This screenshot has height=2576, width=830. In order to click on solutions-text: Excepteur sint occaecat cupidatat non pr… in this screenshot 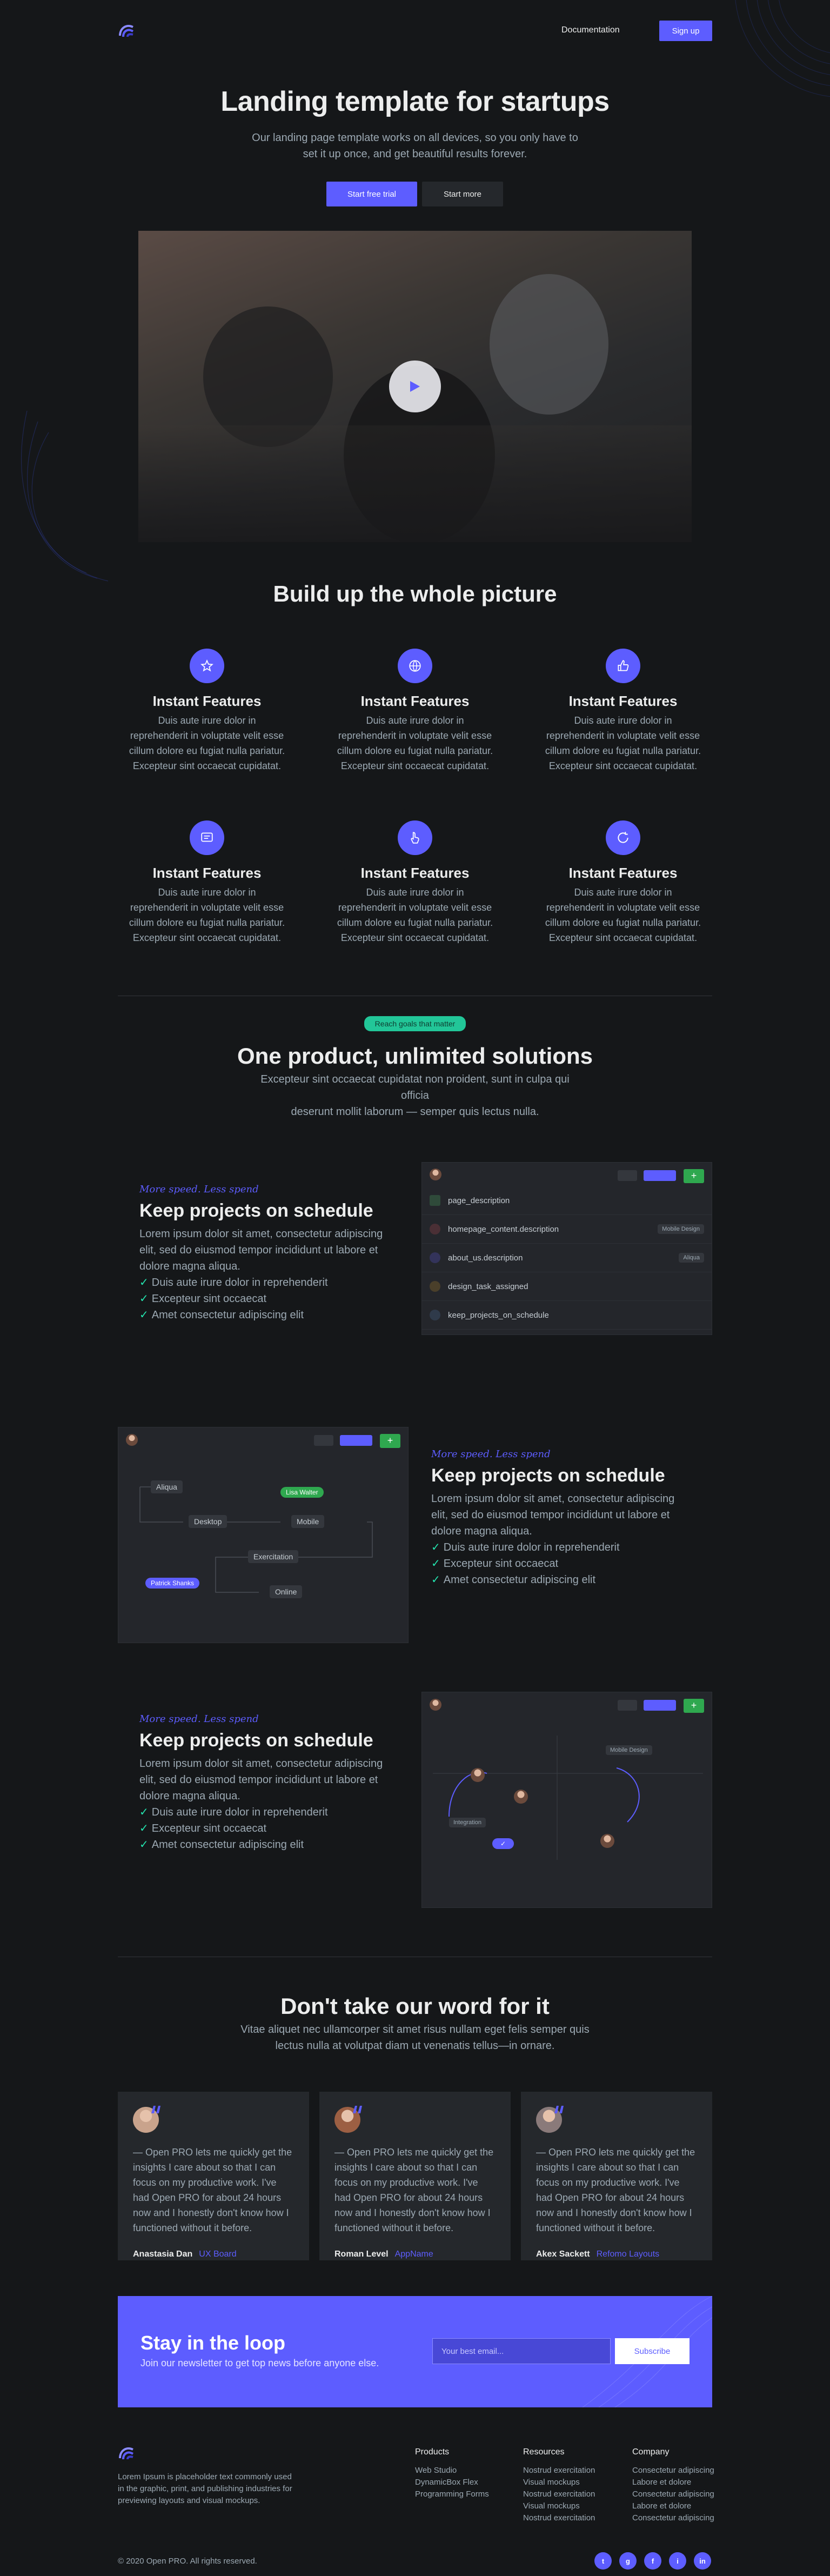, I will do `click(415, 1095)`.